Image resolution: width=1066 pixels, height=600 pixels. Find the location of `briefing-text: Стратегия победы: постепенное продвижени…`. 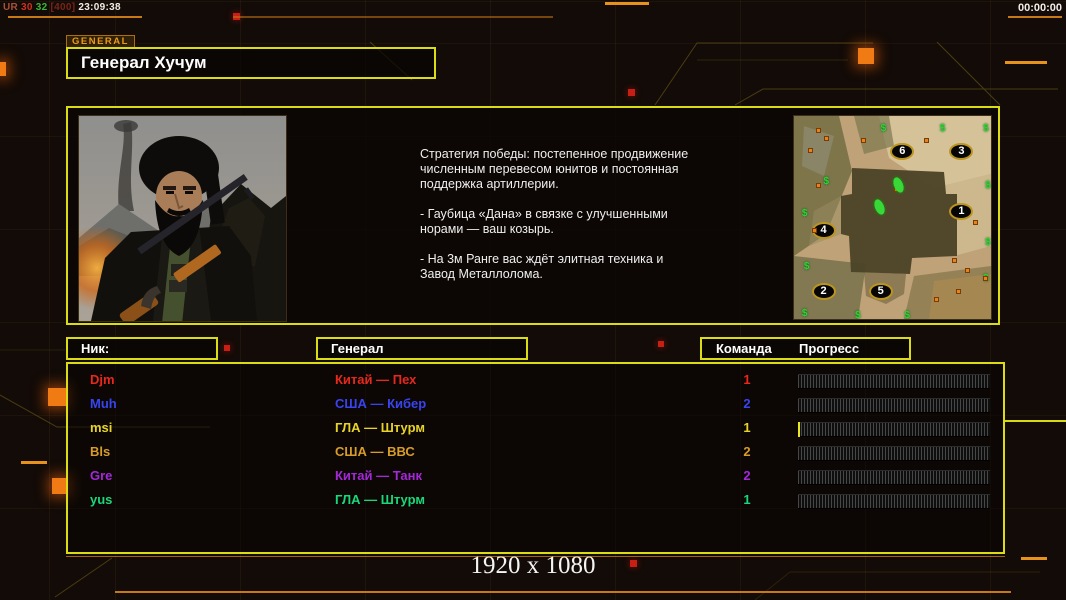

briefing-text: Стратегия победы: постепенное продвижени… is located at coordinates (558, 222).